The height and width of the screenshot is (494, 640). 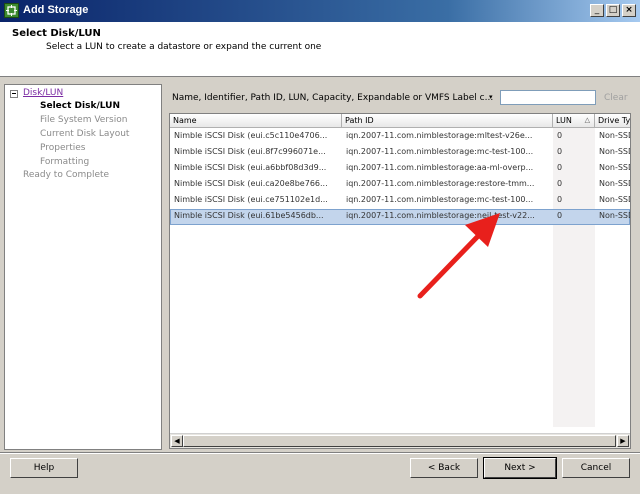 I want to click on page-title: Select Disk/LUN, so click(x=56, y=33).